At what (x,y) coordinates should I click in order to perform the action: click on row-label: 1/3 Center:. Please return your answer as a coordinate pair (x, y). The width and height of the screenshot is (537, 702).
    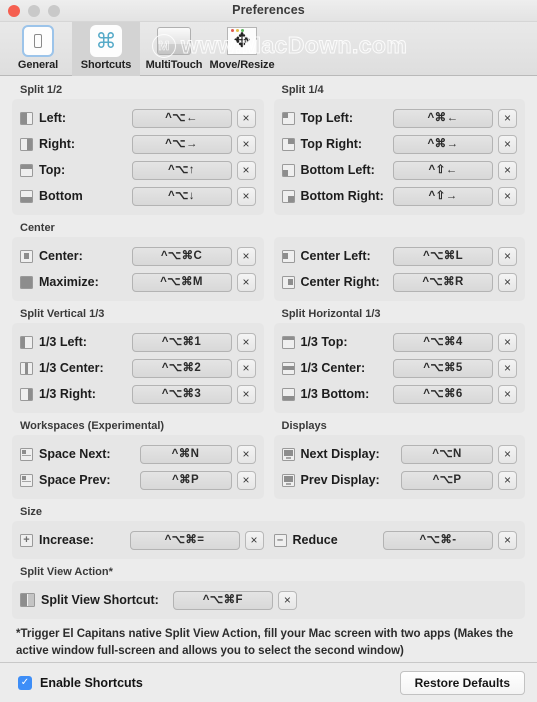
    Looking at the image, I should click on (71, 368).